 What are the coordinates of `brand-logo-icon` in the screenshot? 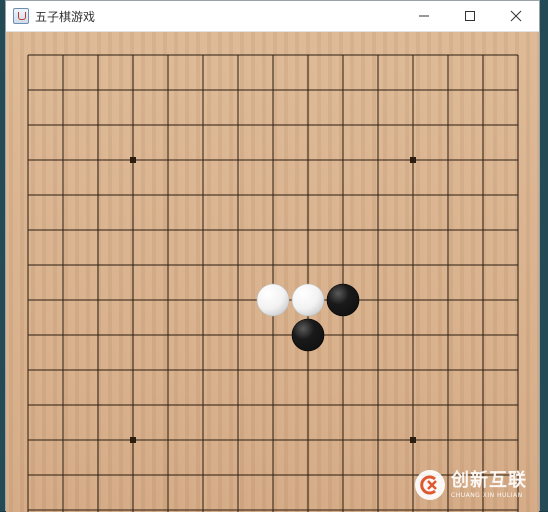 It's located at (430, 485).